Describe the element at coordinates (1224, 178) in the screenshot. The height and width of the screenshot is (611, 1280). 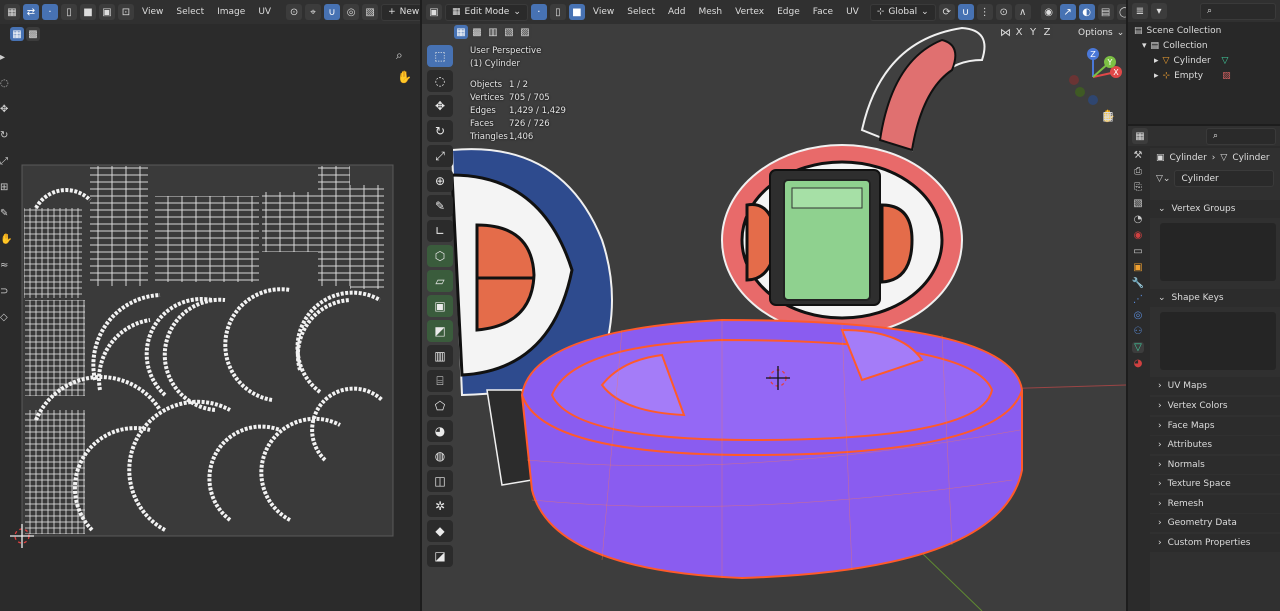
I see `mesh-name-field: Cylinder` at that location.